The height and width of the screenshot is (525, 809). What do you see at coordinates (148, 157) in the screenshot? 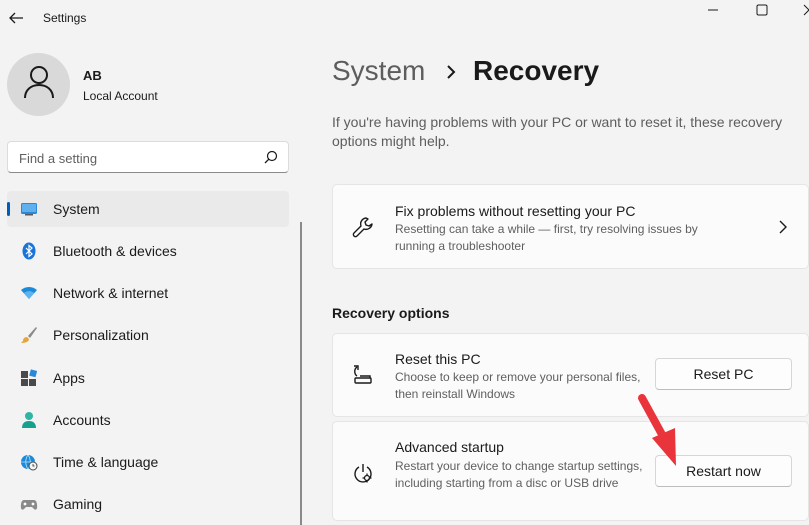
I see `search-input: Find a setting` at bounding box center [148, 157].